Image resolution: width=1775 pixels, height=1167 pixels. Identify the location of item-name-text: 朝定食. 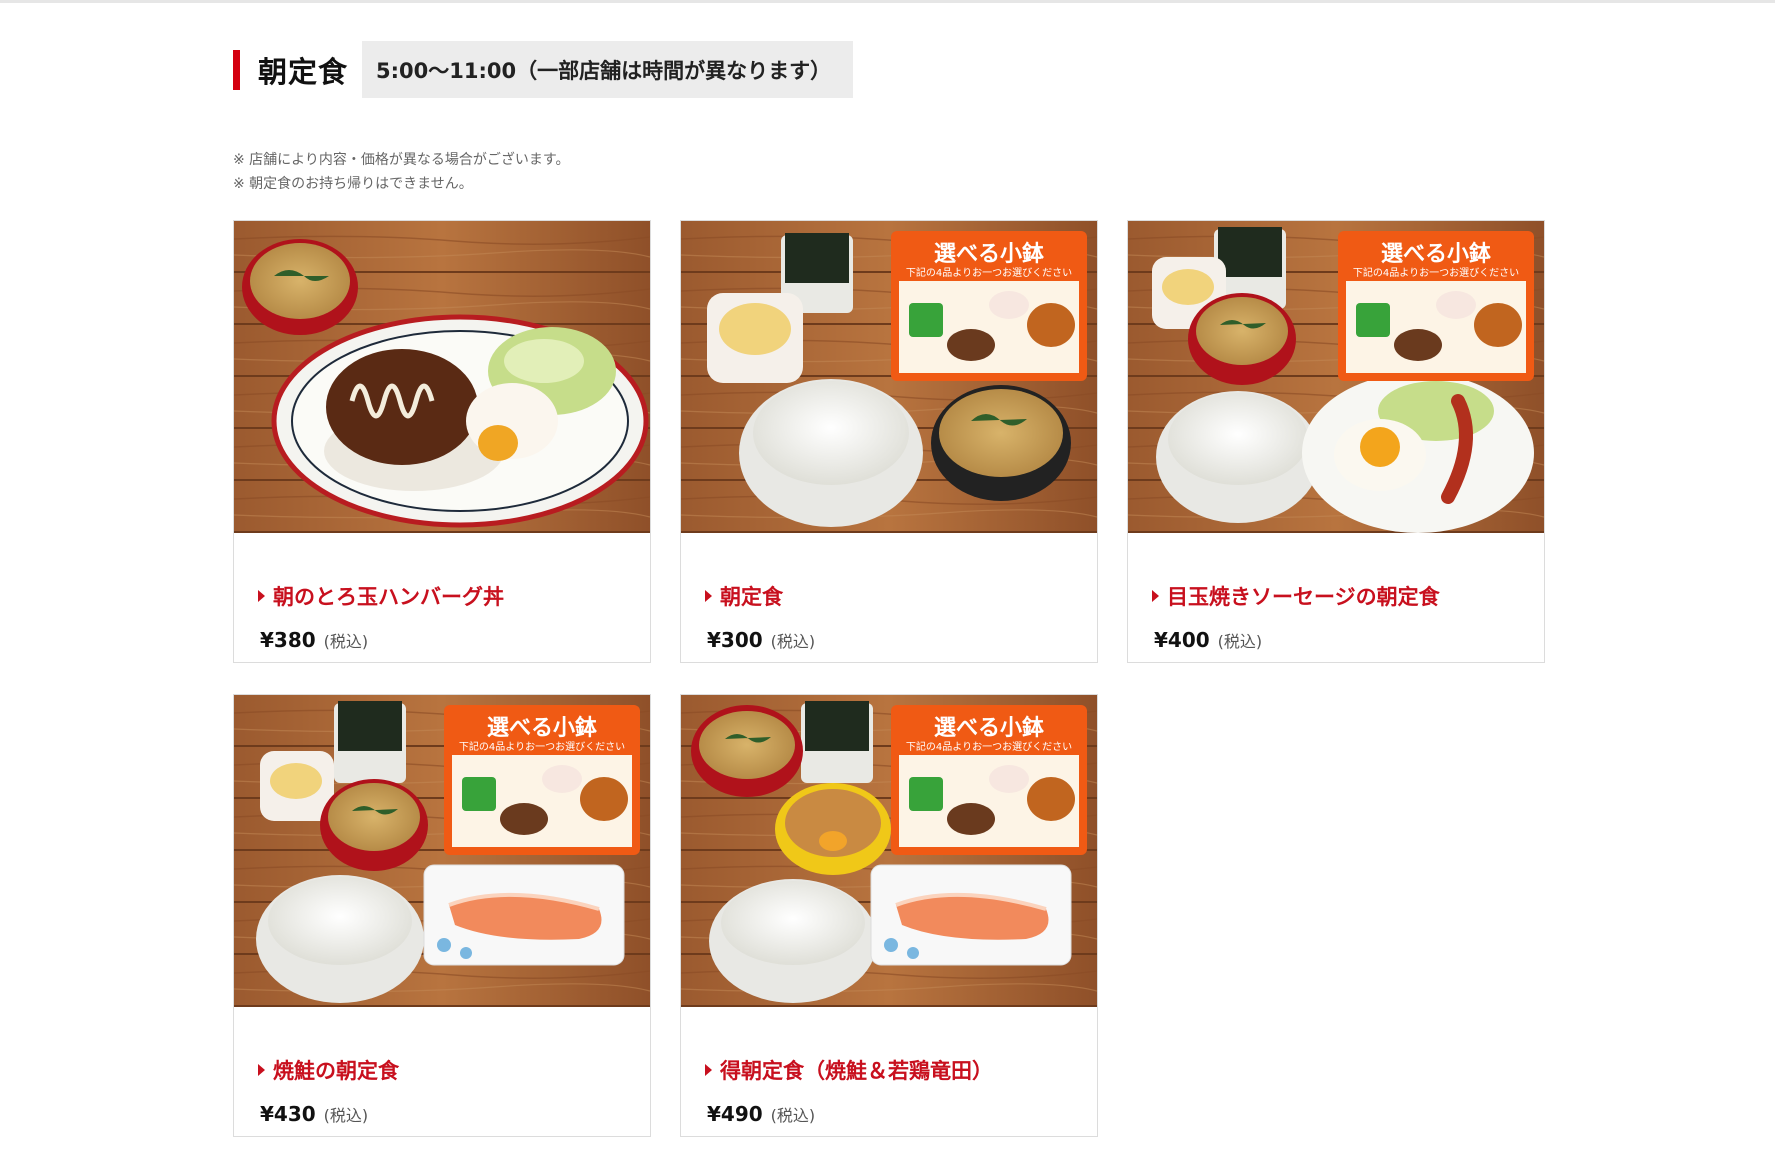
(751, 597).